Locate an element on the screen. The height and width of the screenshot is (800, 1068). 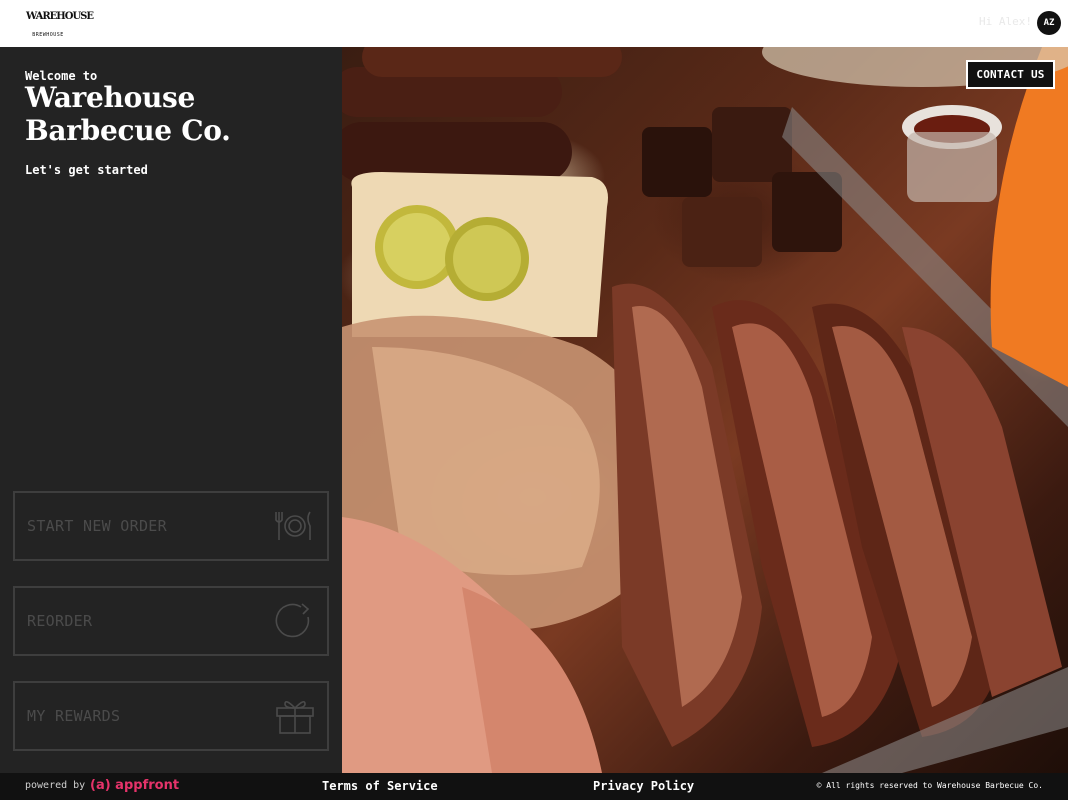
terms-of-service-link: Terms of Service is located at coordinates (380, 786).